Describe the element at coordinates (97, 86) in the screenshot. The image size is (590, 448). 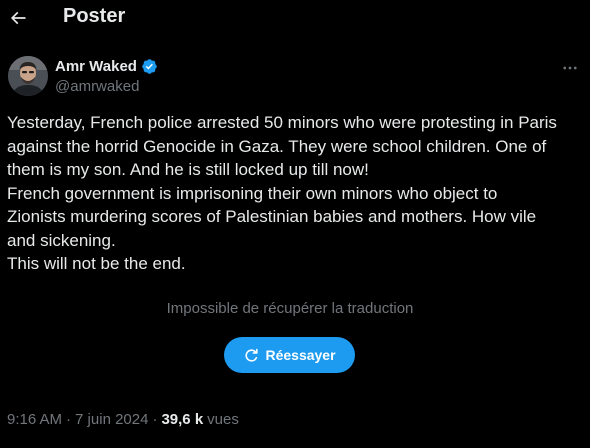
I see `author-handle: @amrwaked` at that location.